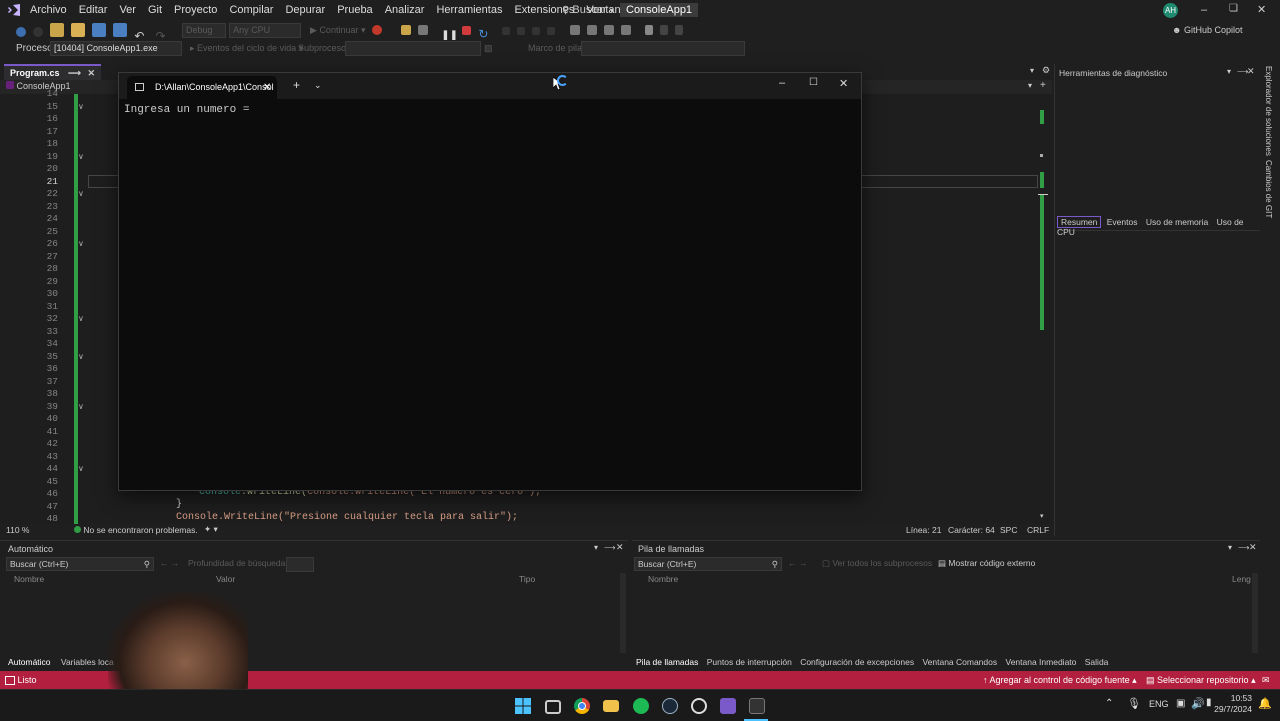  What do you see at coordinates (626, 30) in the screenshot?
I see `indent-icon` at bounding box center [626, 30].